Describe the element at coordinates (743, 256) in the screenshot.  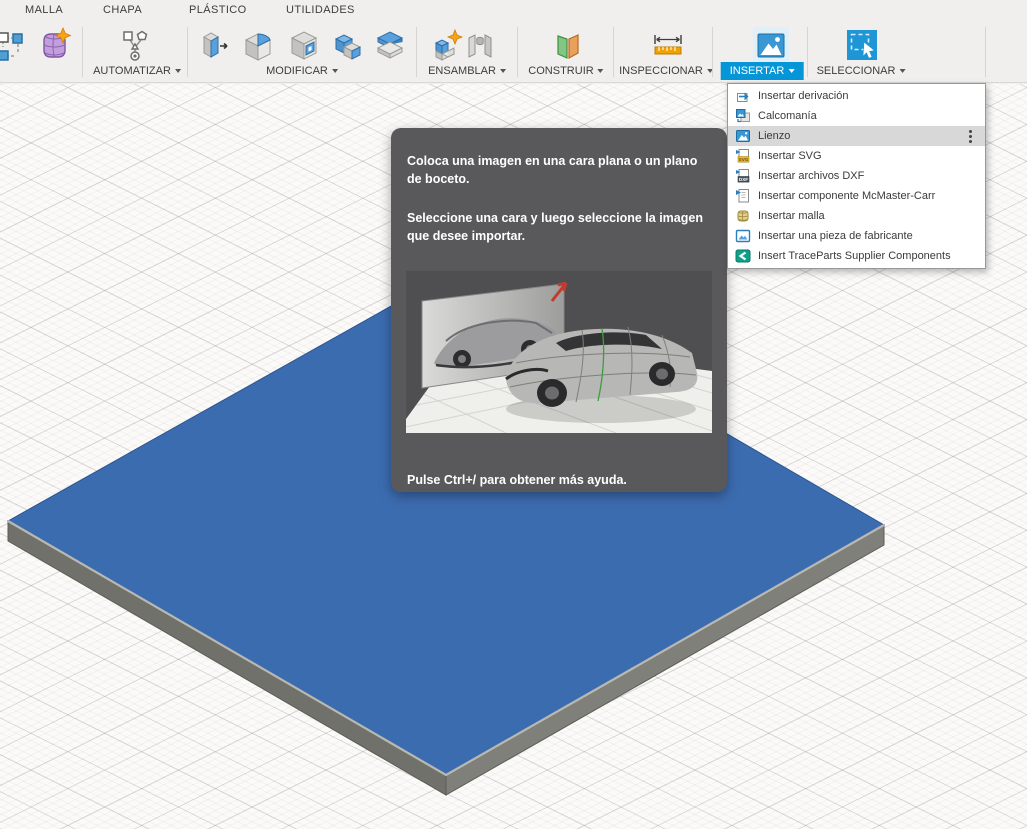
I see `traceparts-icon` at that location.